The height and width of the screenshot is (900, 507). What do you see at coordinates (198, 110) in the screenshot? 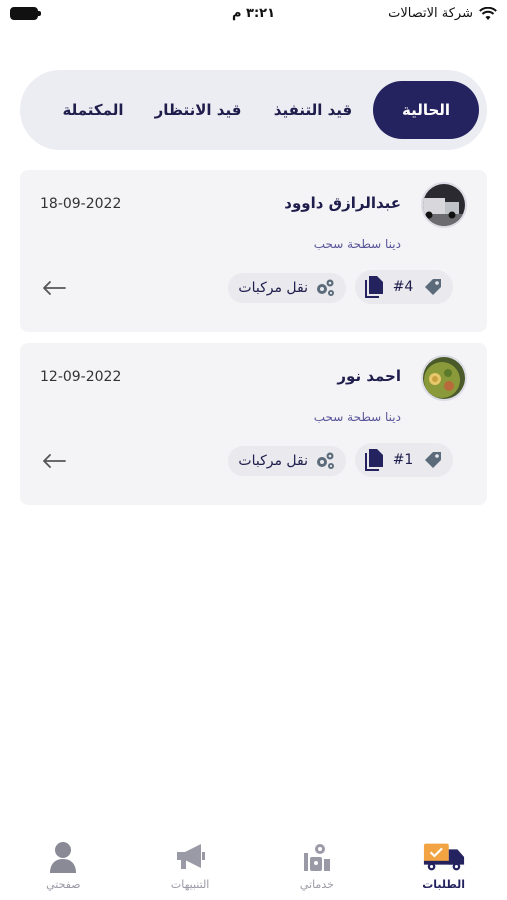
I see `tab-pending: قيد الانتظار` at bounding box center [198, 110].